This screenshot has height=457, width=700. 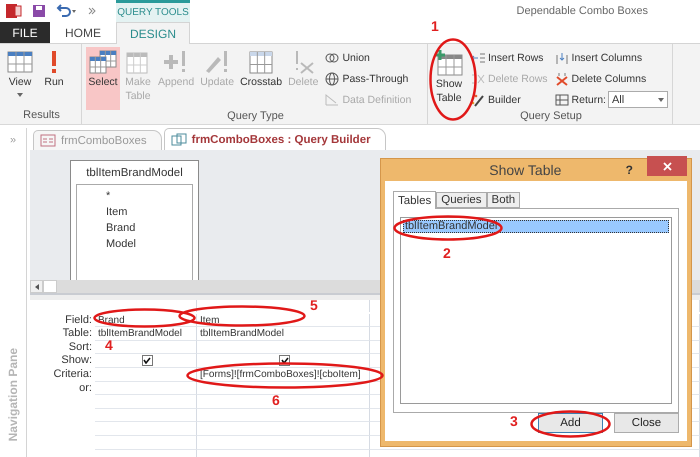 I want to click on field-item: *, so click(x=149, y=196).